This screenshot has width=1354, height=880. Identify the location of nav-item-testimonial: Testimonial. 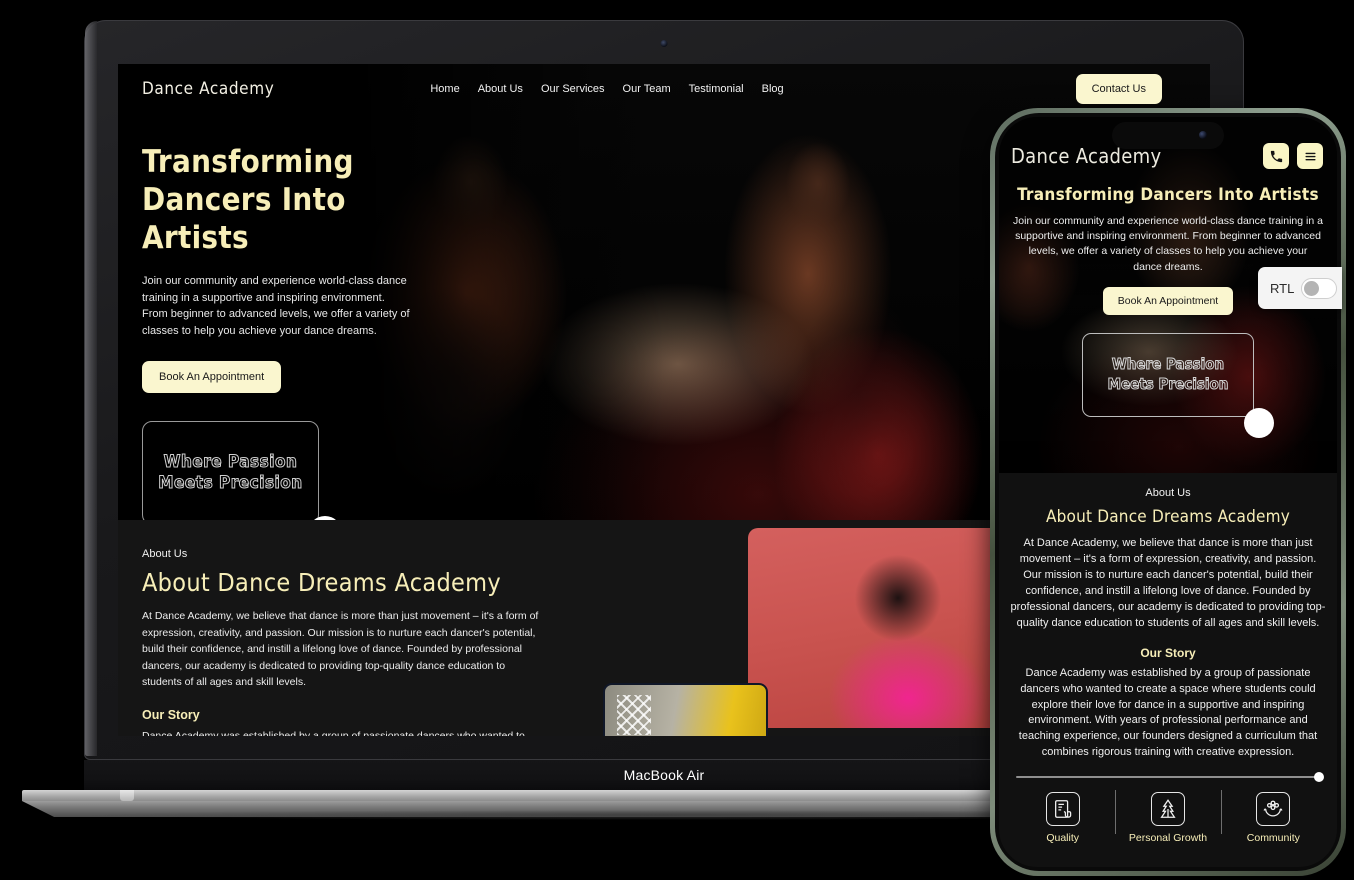
(716, 89).